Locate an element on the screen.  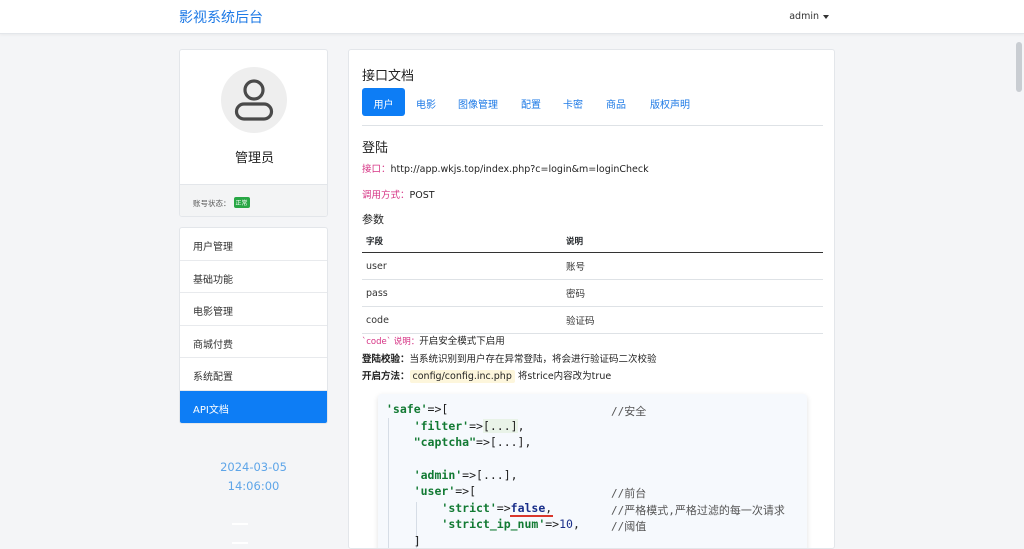
clock-time: 14:06:00 is located at coordinates (253, 486).